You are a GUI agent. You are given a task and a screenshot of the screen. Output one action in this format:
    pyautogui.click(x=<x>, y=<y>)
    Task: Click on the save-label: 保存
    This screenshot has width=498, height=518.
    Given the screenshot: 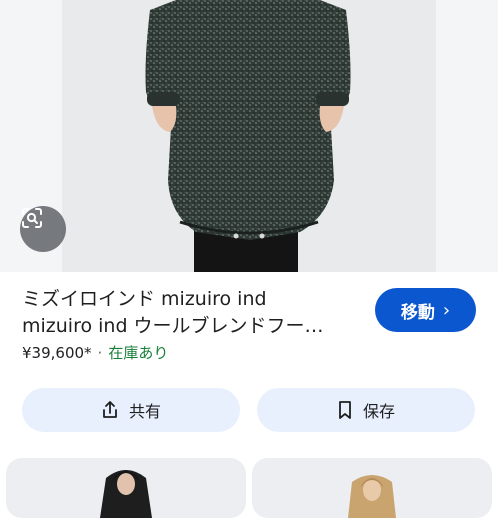 What is the action you would take?
    pyautogui.click(x=378, y=411)
    